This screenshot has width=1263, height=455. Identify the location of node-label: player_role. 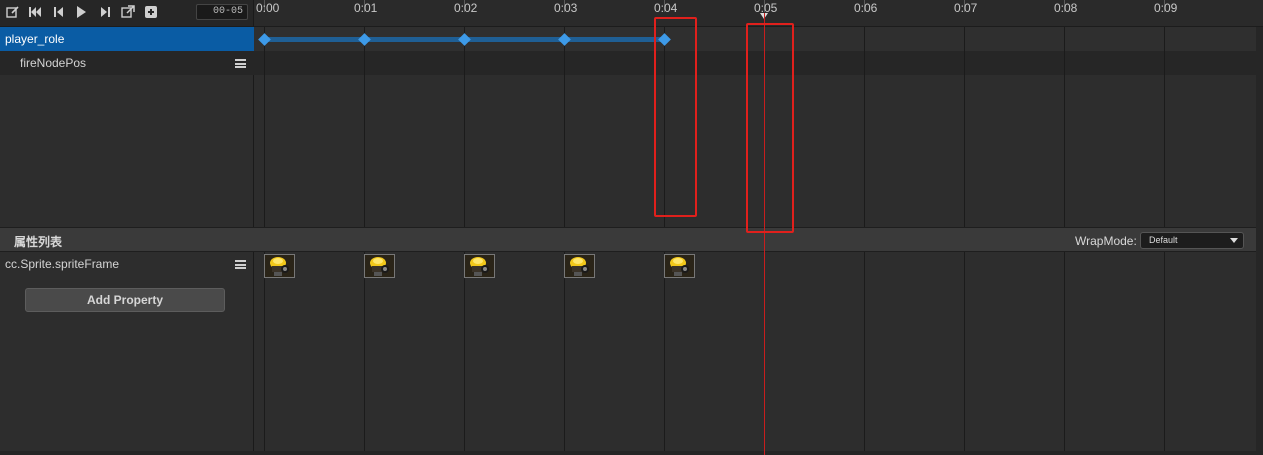
(35, 39).